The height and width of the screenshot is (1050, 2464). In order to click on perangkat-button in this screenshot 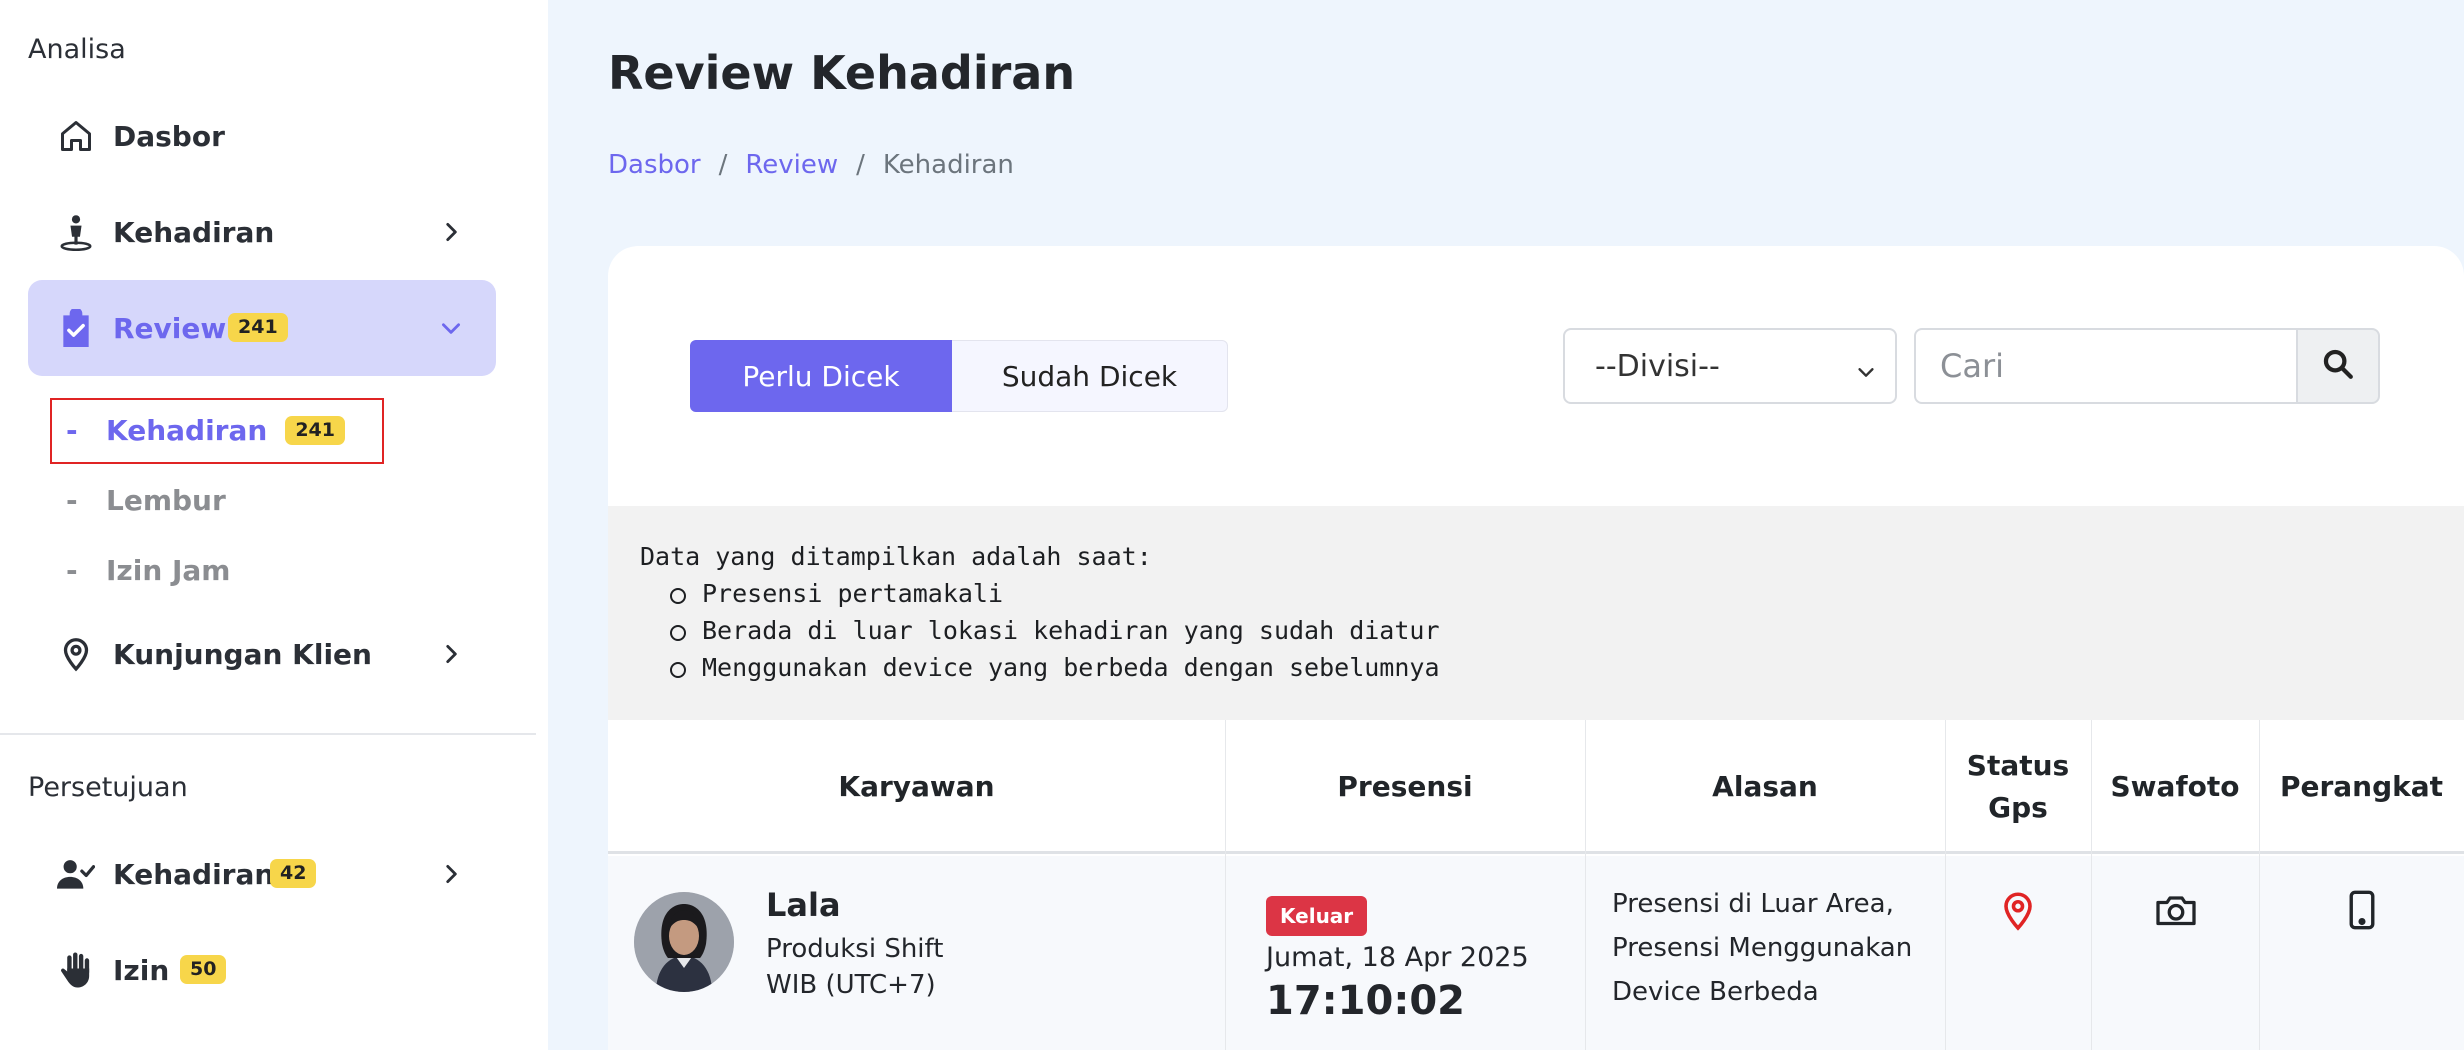, I will do `click(2362, 912)`.